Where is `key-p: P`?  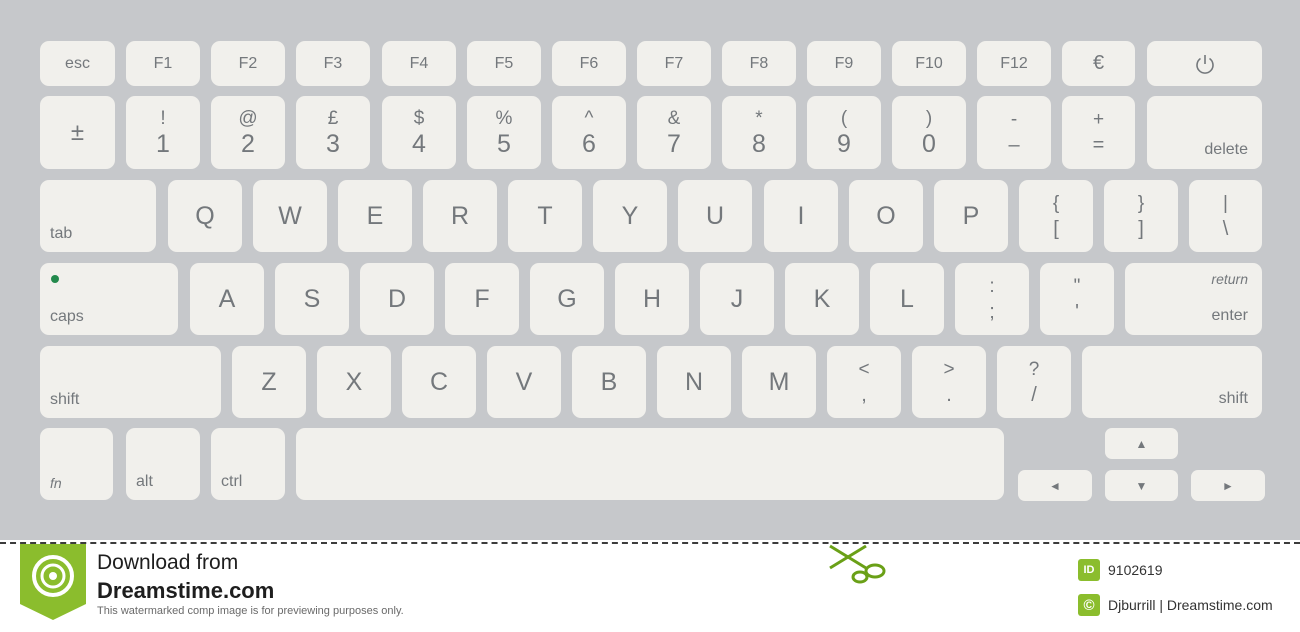 key-p: P is located at coordinates (971, 216).